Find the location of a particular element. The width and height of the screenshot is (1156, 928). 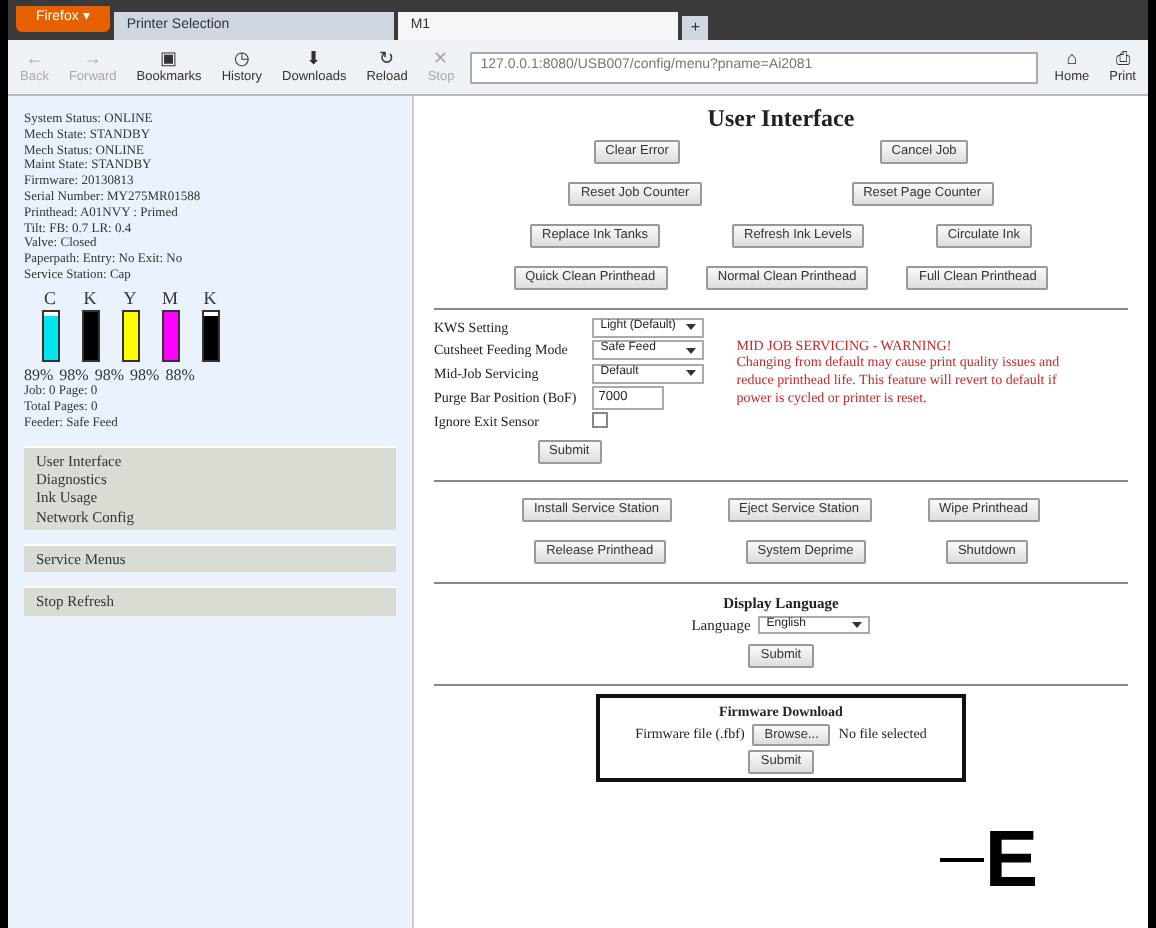

leader-line is located at coordinates (962, 860).